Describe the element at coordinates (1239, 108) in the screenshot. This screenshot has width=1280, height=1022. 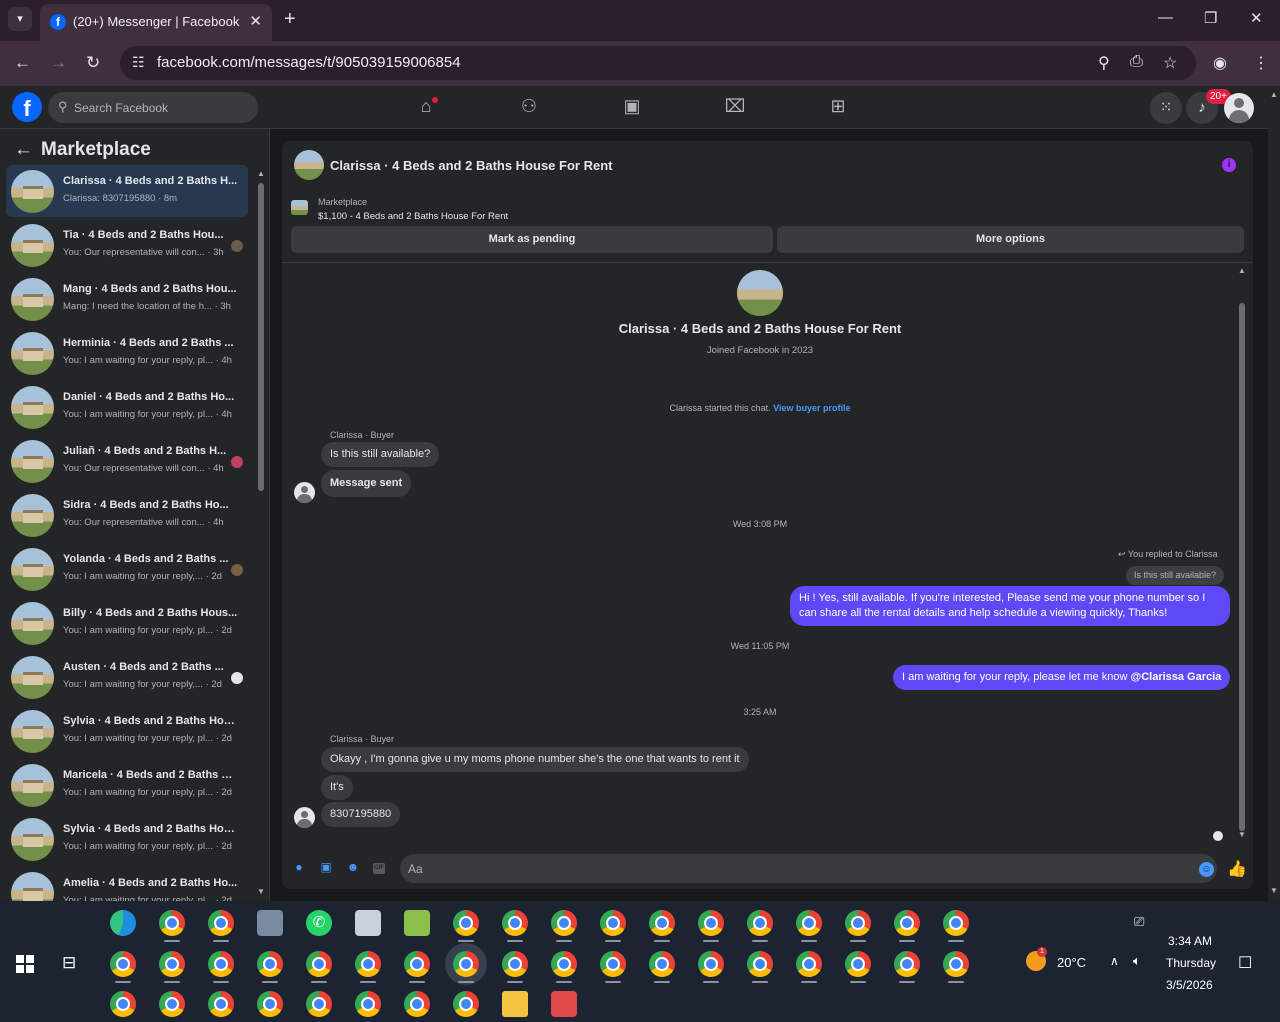
I see `account-avatar` at that location.